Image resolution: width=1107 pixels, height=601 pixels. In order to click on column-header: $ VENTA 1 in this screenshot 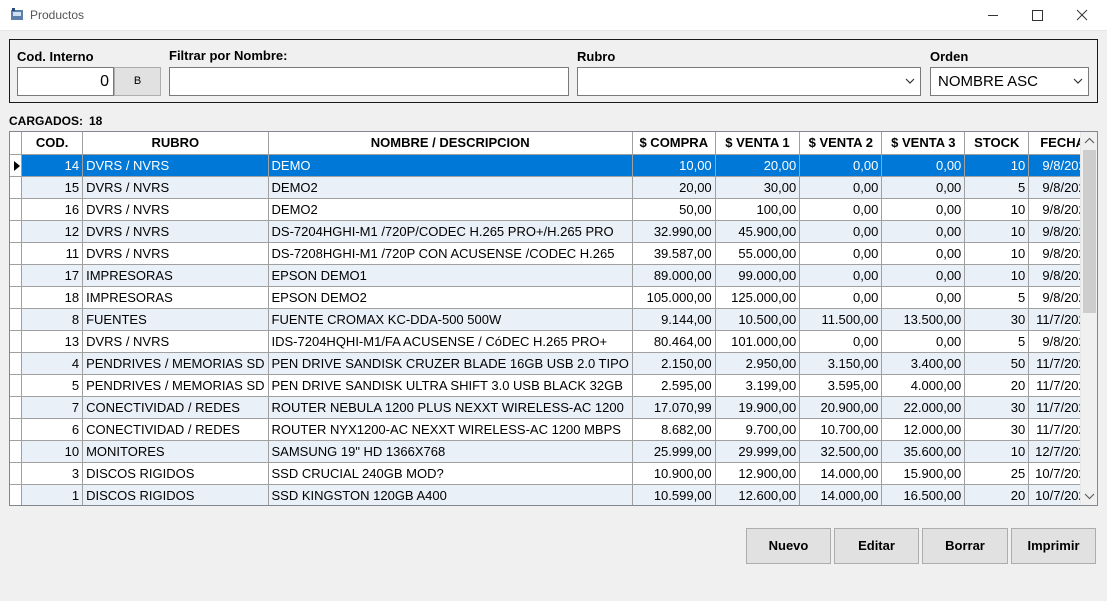, I will do `click(758, 143)`.